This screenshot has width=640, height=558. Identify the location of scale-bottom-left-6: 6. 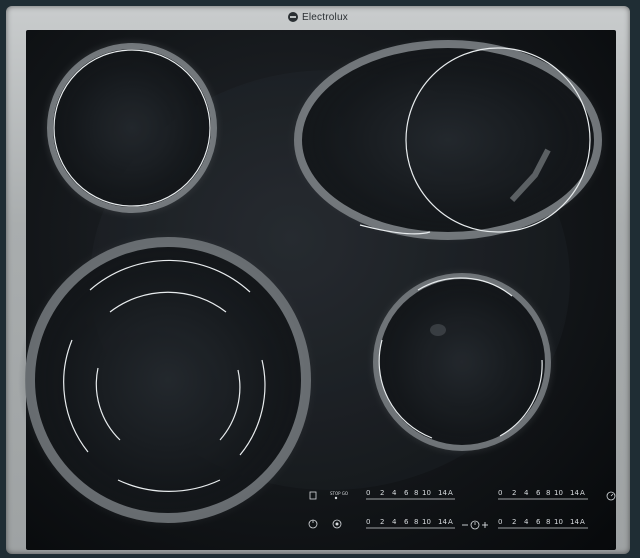
(406, 522).